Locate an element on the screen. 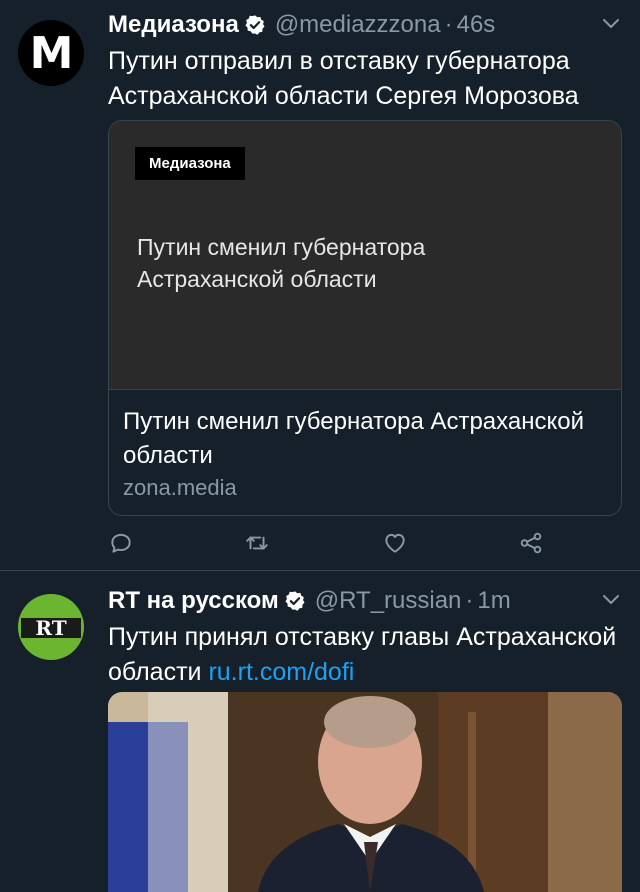 The image size is (640, 892). avatar-rt: RT is located at coordinates (51, 627).